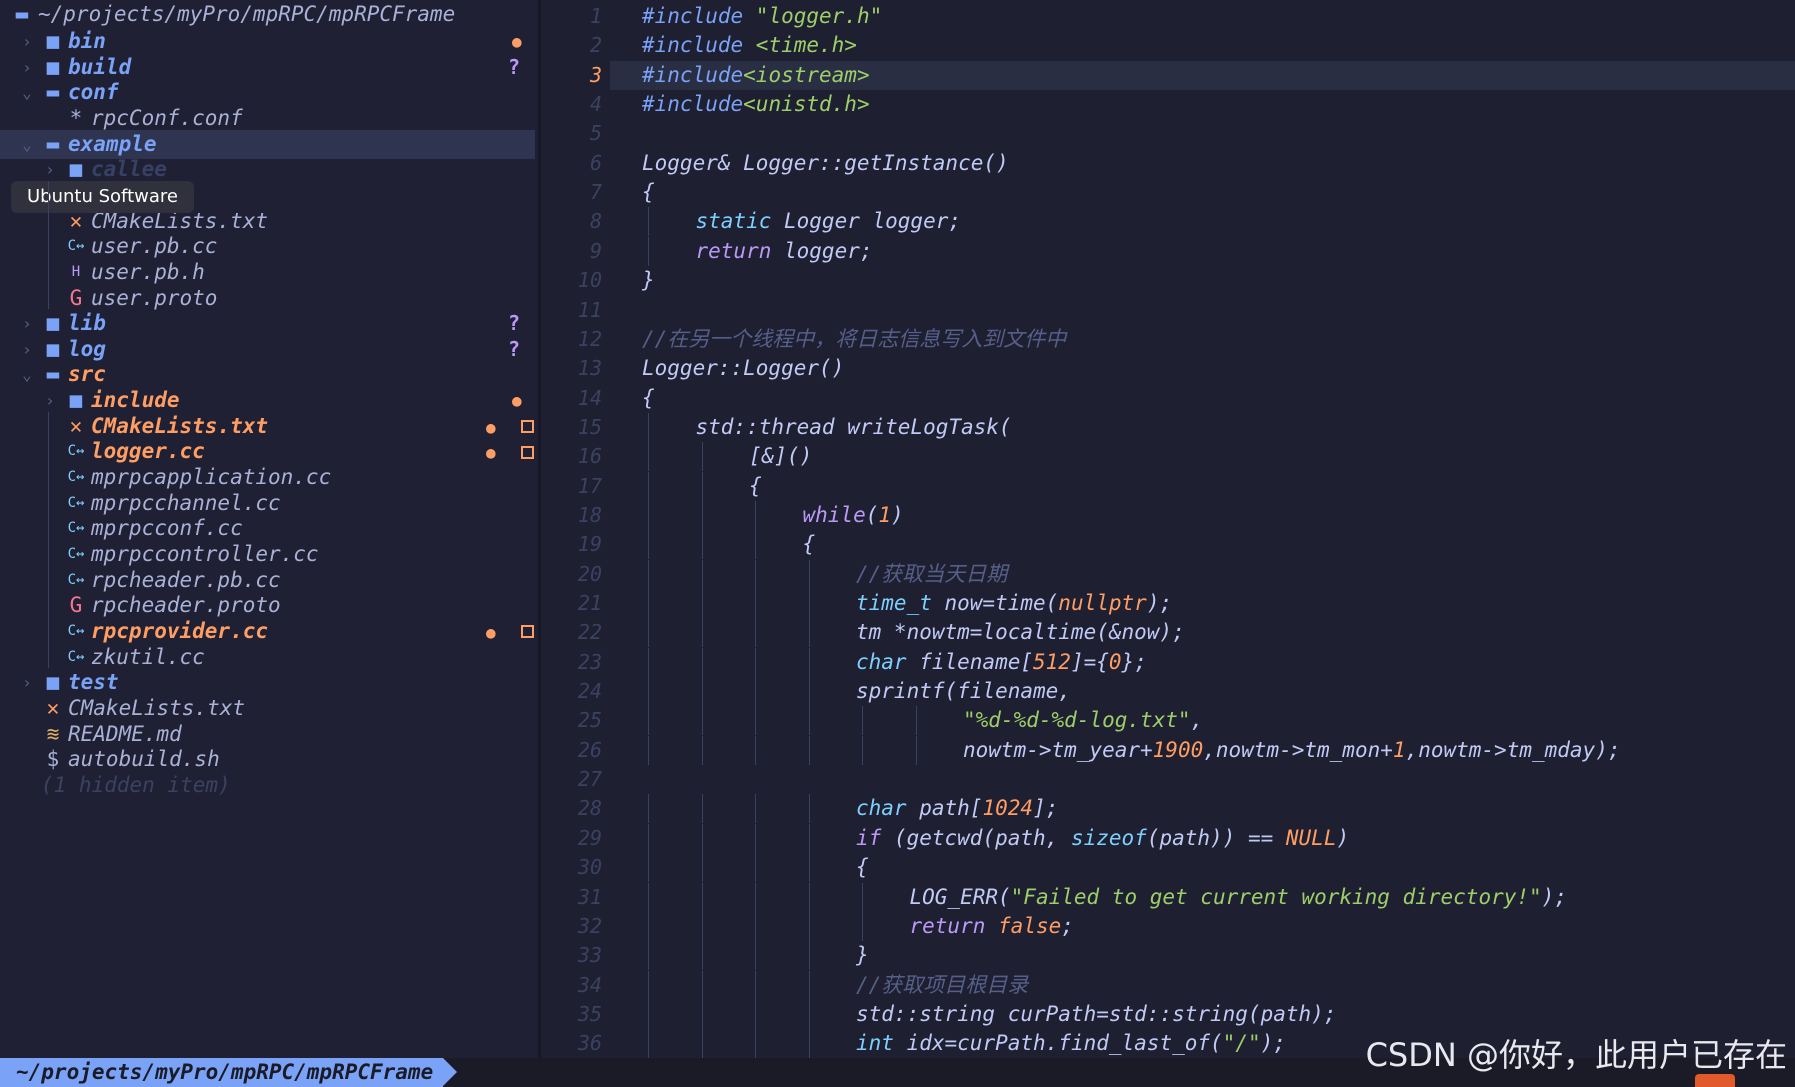 This screenshot has height=1087, width=1795. What do you see at coordinates (1202, 339) in the screenshot?
I see `code-line: //在另一个线程中，将日志信息写入到文件中` at bounding box center [1202, 339].